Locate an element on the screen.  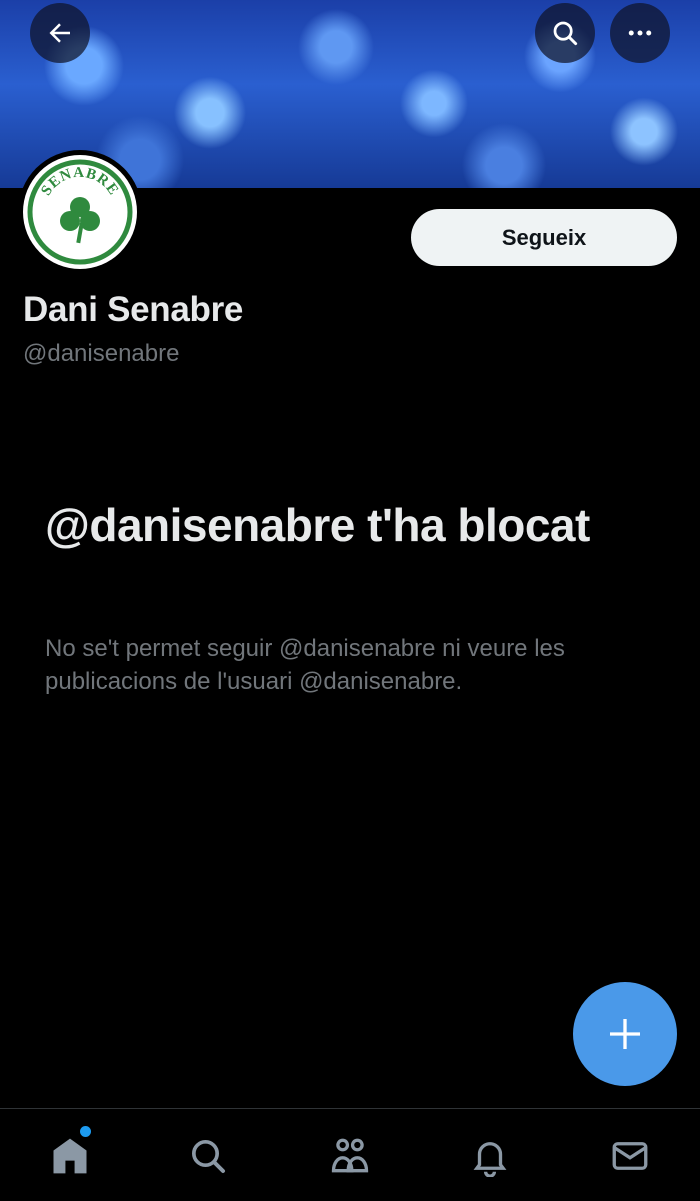
nav-messages is located at coordinates (630, 1156).